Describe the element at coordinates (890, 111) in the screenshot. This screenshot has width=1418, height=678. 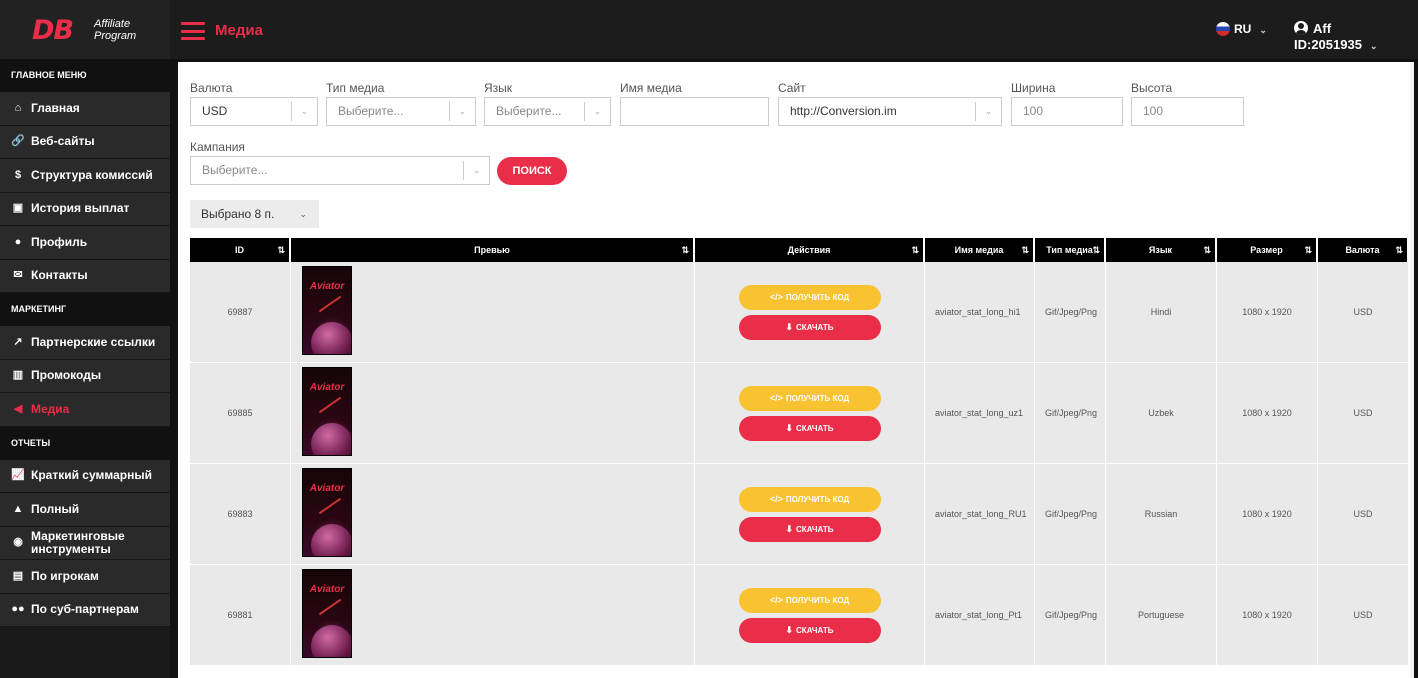
I see `site-select: http://Conversion.im ⌄` at that location.